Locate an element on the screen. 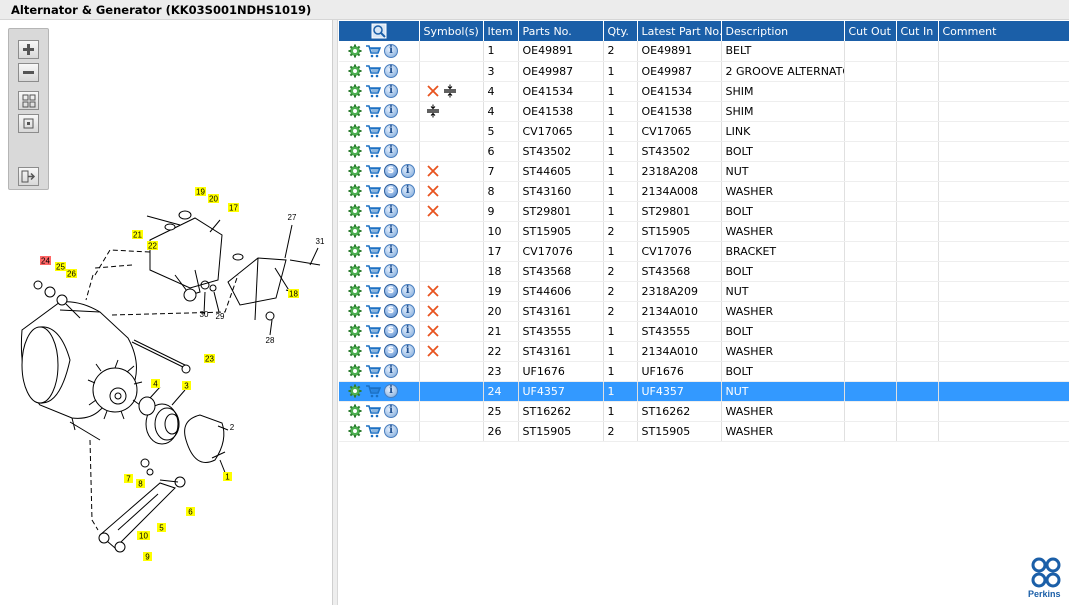  callout-4: 4 is located at coordinates (155, 384).